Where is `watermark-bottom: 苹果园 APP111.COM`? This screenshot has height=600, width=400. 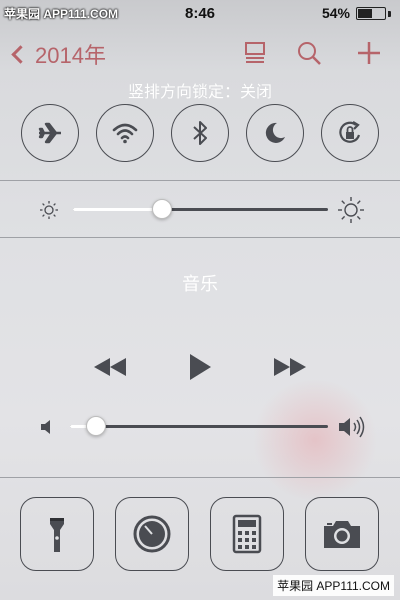 watermark-bottom: 苹果园 APP111.COM is located at coordinates (333, 585).